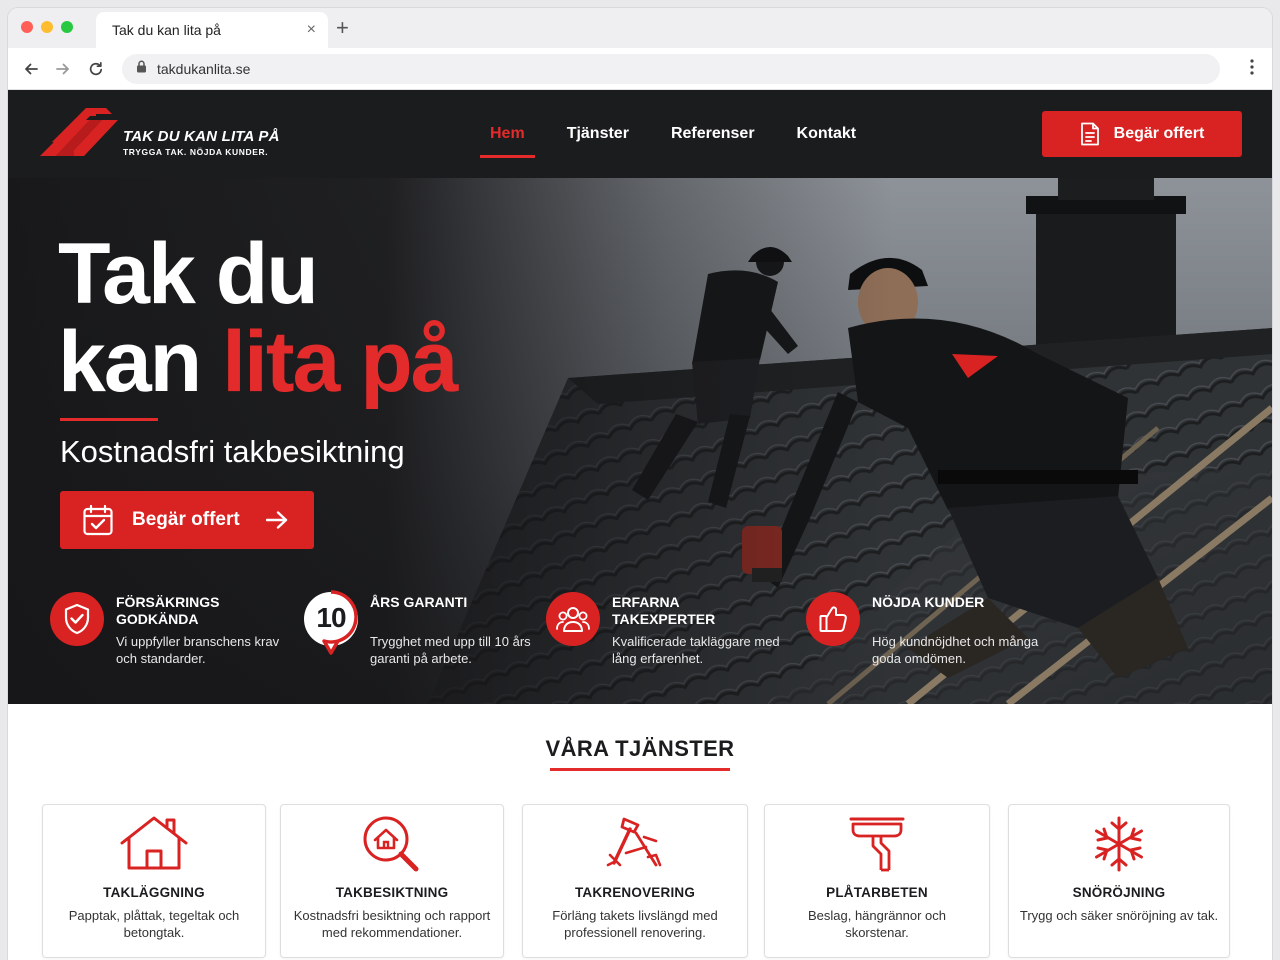  What do you see at coordinates (77, 619) in the screenshot?
I see `shield-check-icon` at bounding box center [77, 619].